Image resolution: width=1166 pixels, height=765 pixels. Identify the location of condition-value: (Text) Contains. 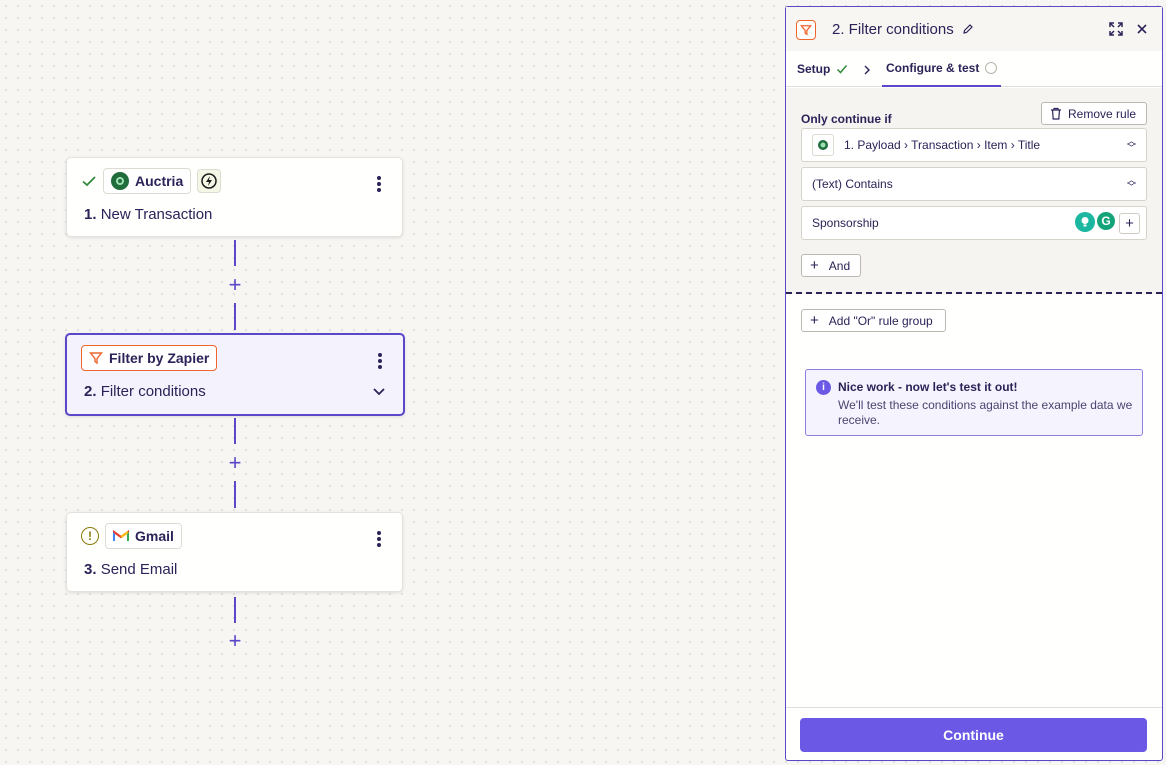
(852, 184).